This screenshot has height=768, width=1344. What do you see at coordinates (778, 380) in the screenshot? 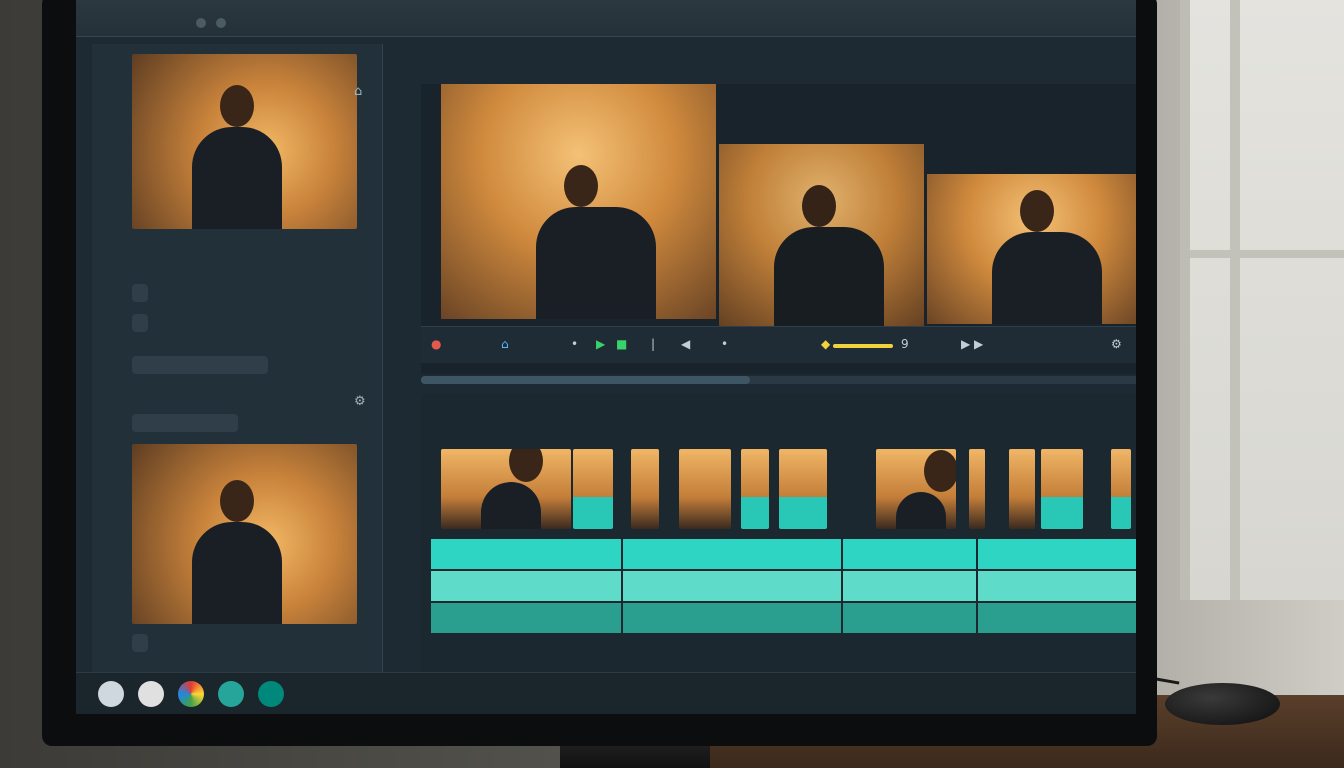
I see `preview-scrubber` at bounding box center [778, 380].